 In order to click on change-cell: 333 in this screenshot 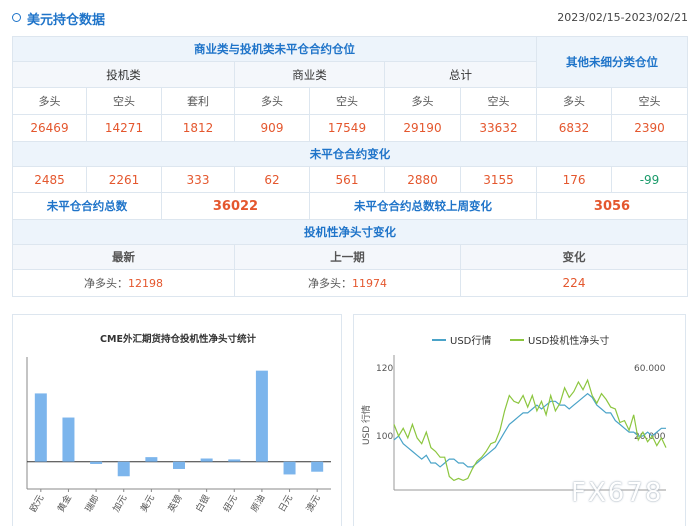, I will do `click(198, 179)`.